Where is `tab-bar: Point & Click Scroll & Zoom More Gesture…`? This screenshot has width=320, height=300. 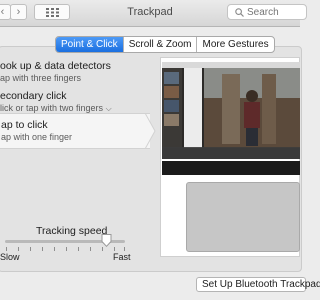 tab-bar: Point & Click Scroll & Zoom More Gesture… is located at coordinates (165, 44).